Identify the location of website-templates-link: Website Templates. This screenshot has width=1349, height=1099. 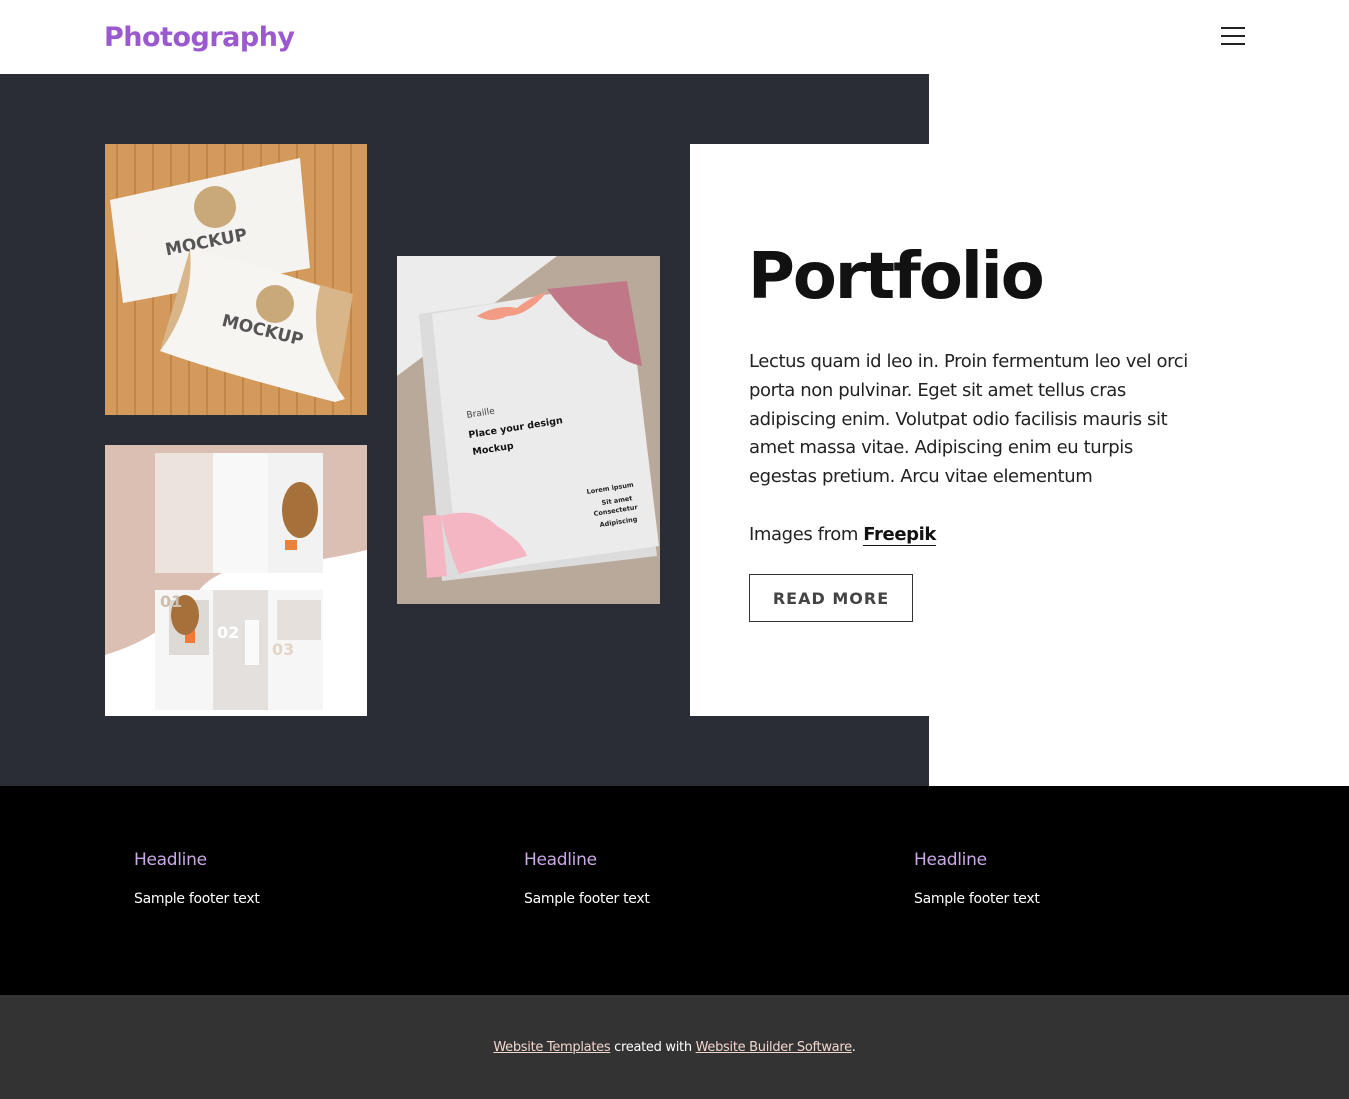
(551, 1047).